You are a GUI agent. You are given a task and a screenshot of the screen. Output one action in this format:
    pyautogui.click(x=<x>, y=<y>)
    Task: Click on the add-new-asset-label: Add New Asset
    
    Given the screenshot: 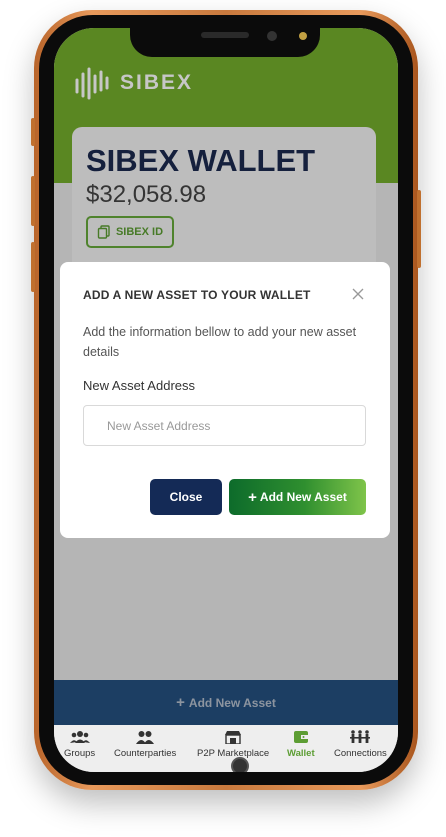 What is the action you would take?
    pyautogui.click(x=303, y=497)
    